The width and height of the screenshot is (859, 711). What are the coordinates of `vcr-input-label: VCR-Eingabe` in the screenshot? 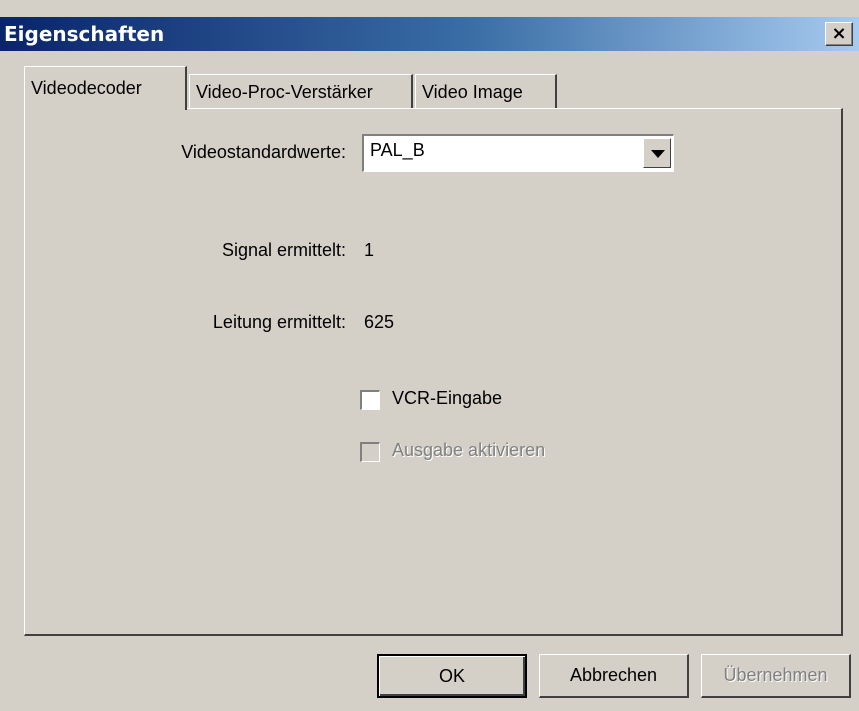 It's located at (447, 398).